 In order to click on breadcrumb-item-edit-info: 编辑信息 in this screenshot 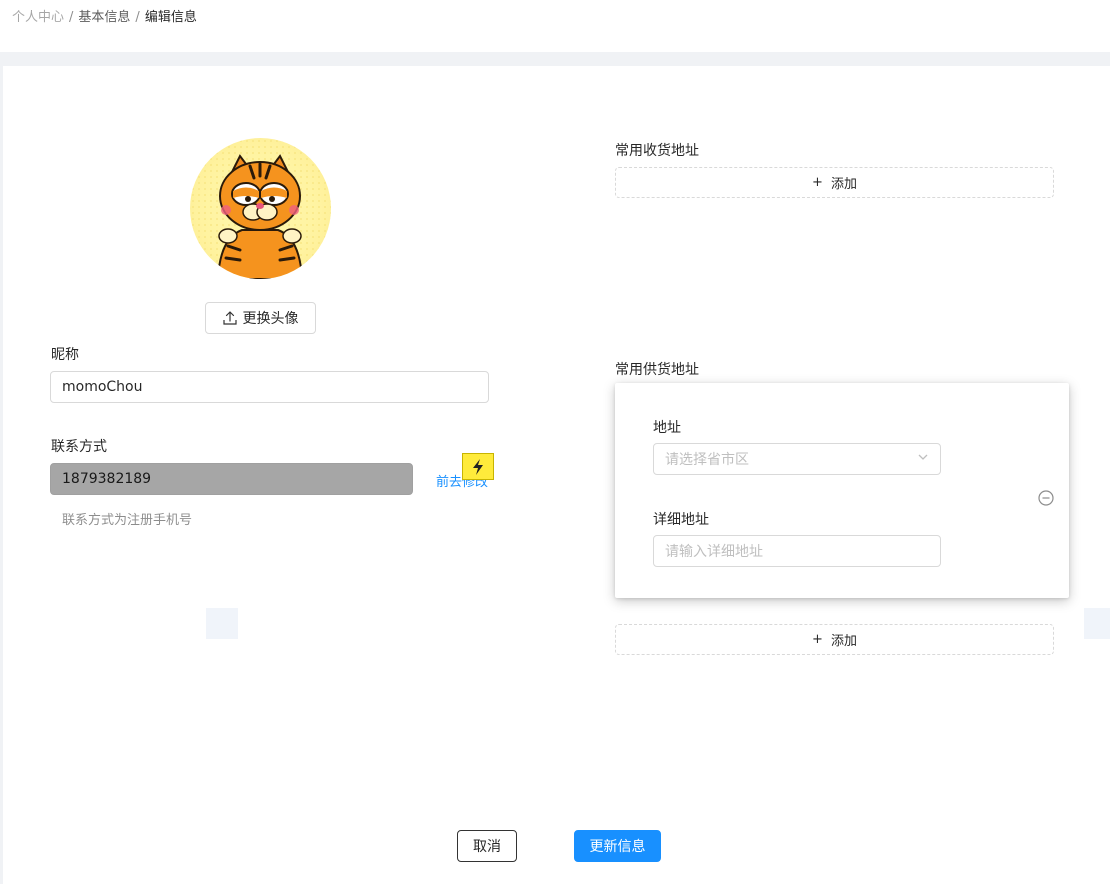, I will do `click(170, 17)`.